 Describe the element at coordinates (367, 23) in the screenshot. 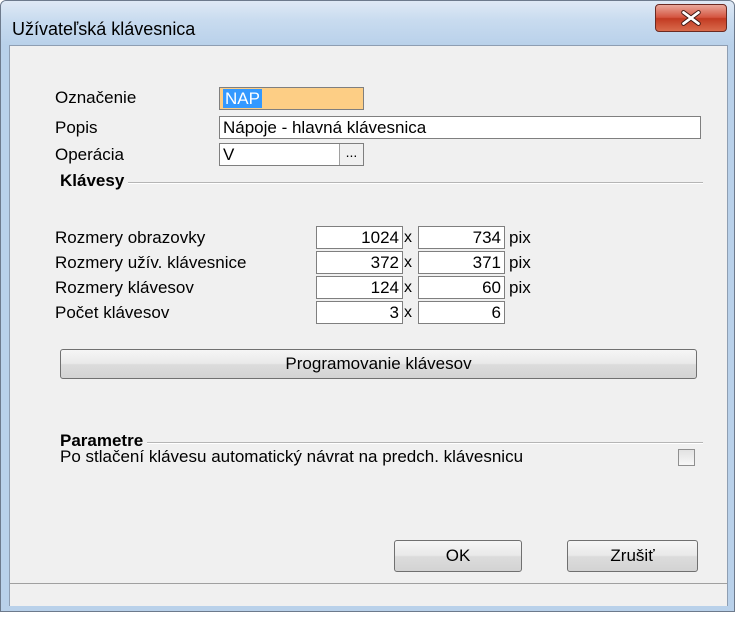

I see `title-bar: Užívateľská klávesnica` at that location.